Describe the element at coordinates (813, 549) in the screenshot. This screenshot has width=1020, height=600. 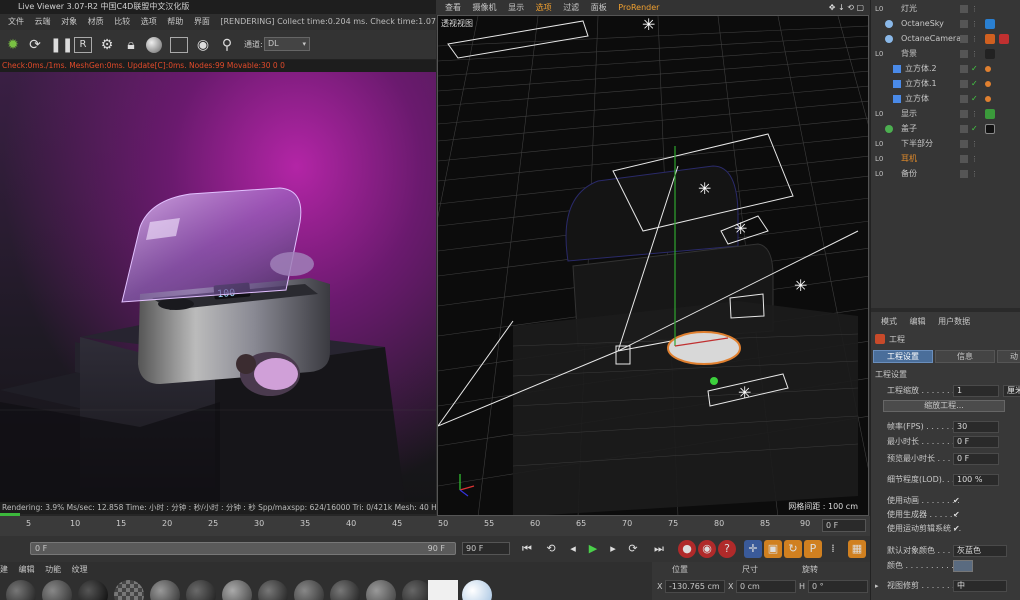
I see `param-key-icon: P` at that location.